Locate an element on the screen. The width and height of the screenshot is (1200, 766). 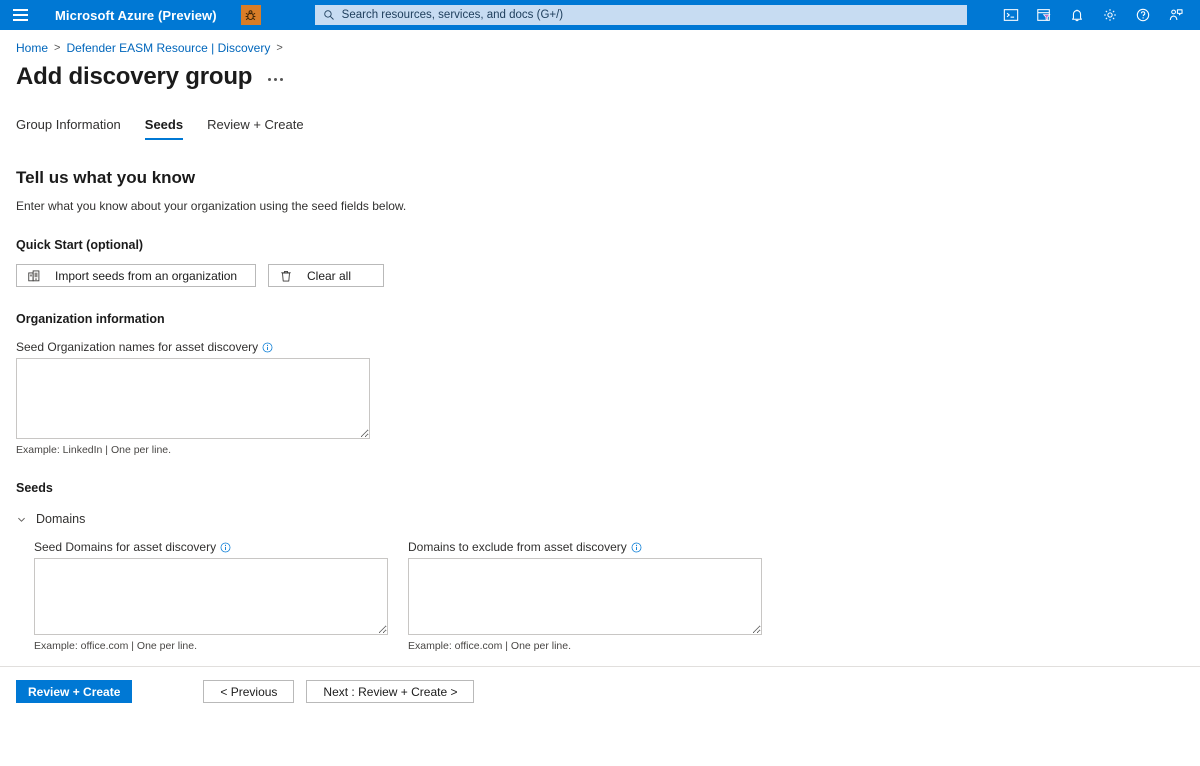
exclude-domains-label-row: Domains to exclude from asset discovery is located at coordinates (585, 547).